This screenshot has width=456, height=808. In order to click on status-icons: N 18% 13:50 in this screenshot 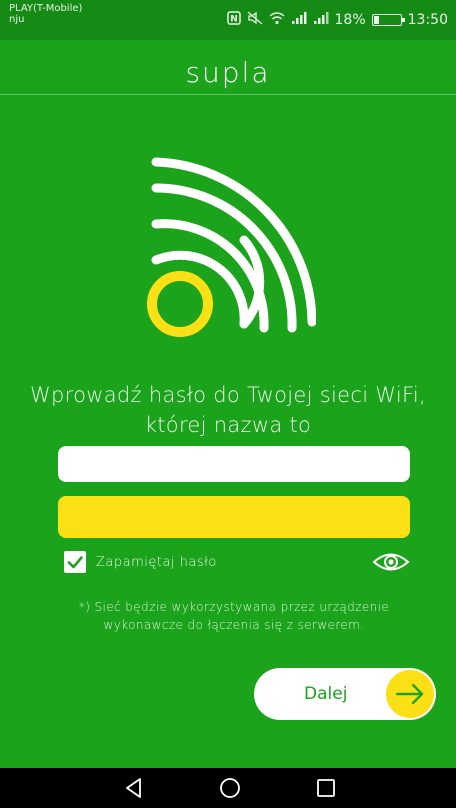, I will do `click(337, 19)`.